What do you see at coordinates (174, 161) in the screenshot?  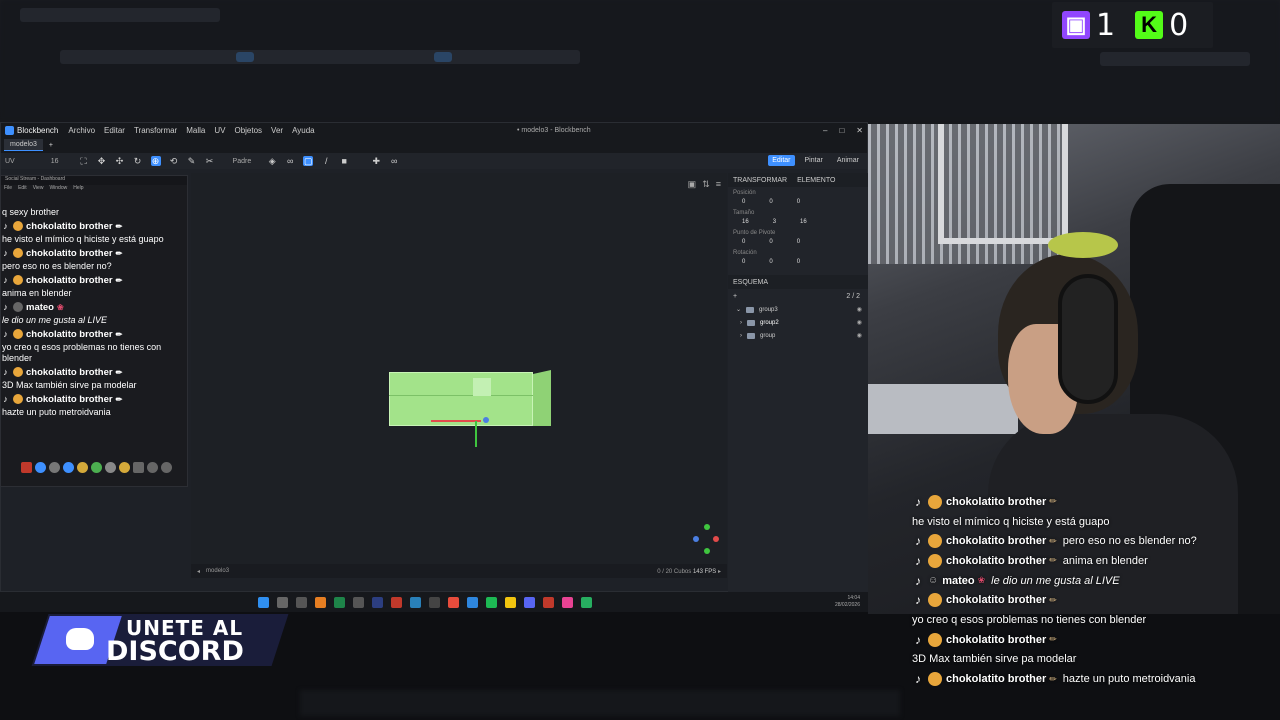 I see `vertex-snap-icon: ⟲` at bounding box center [174, 161].